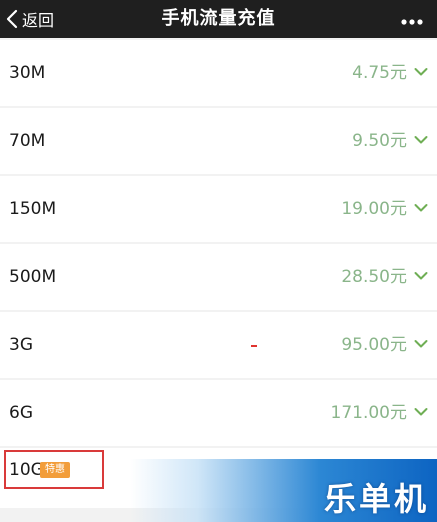 Image resolution: width=437 pixels, height=522 pixels. I want to click on package-row-70m: 70M 9.50元, so click(218, 141).